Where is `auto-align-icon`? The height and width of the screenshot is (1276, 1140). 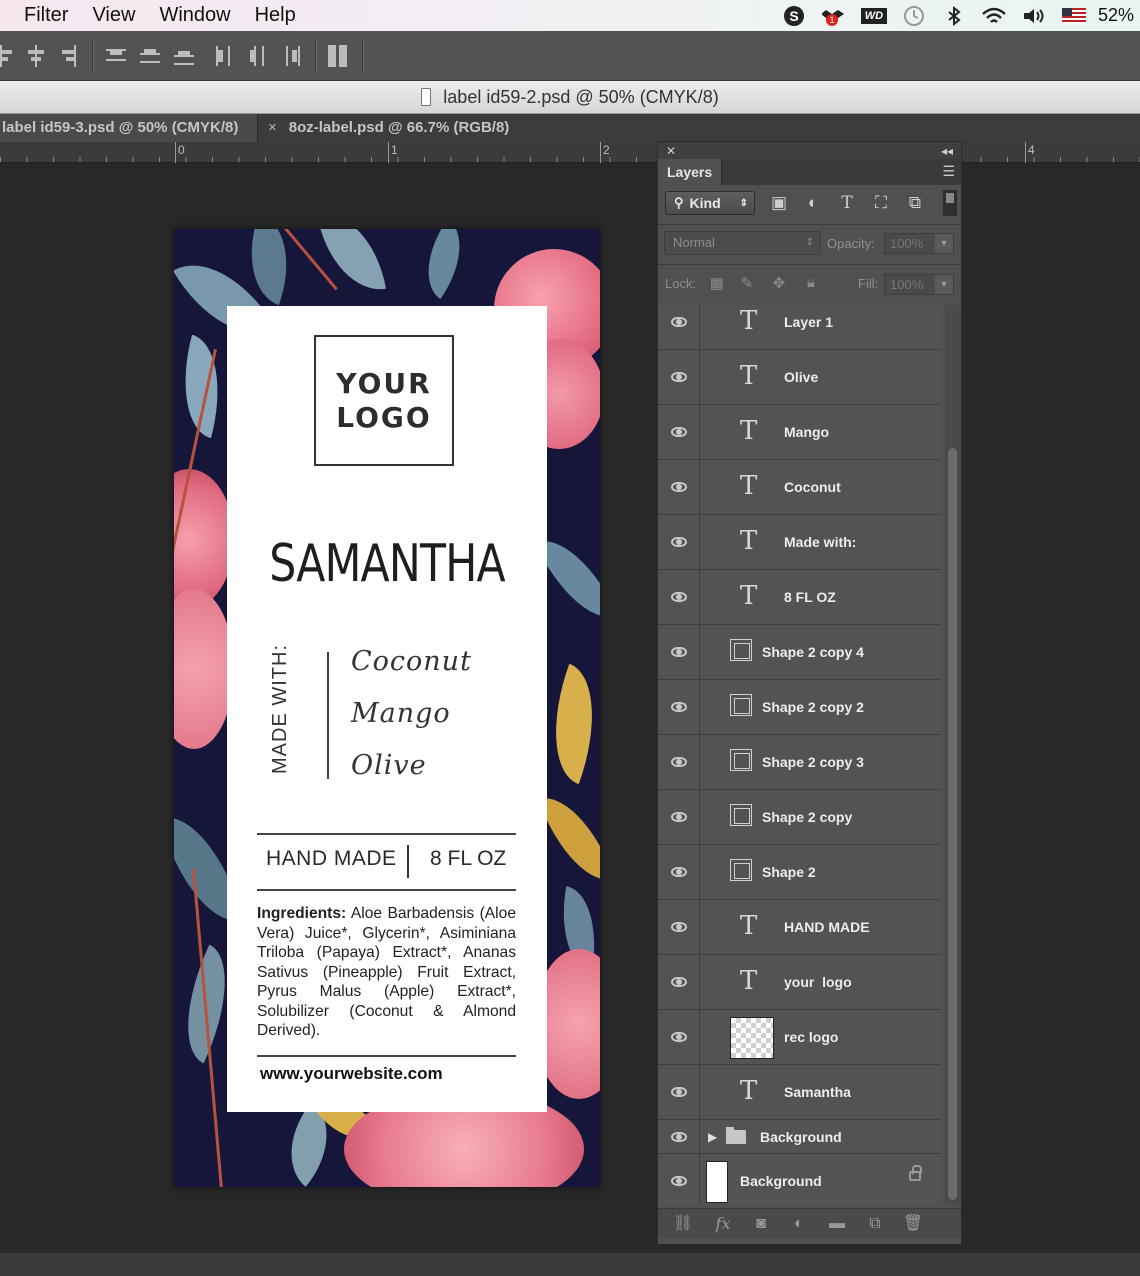 auto-align-icon is located at coordinates (338, 56).